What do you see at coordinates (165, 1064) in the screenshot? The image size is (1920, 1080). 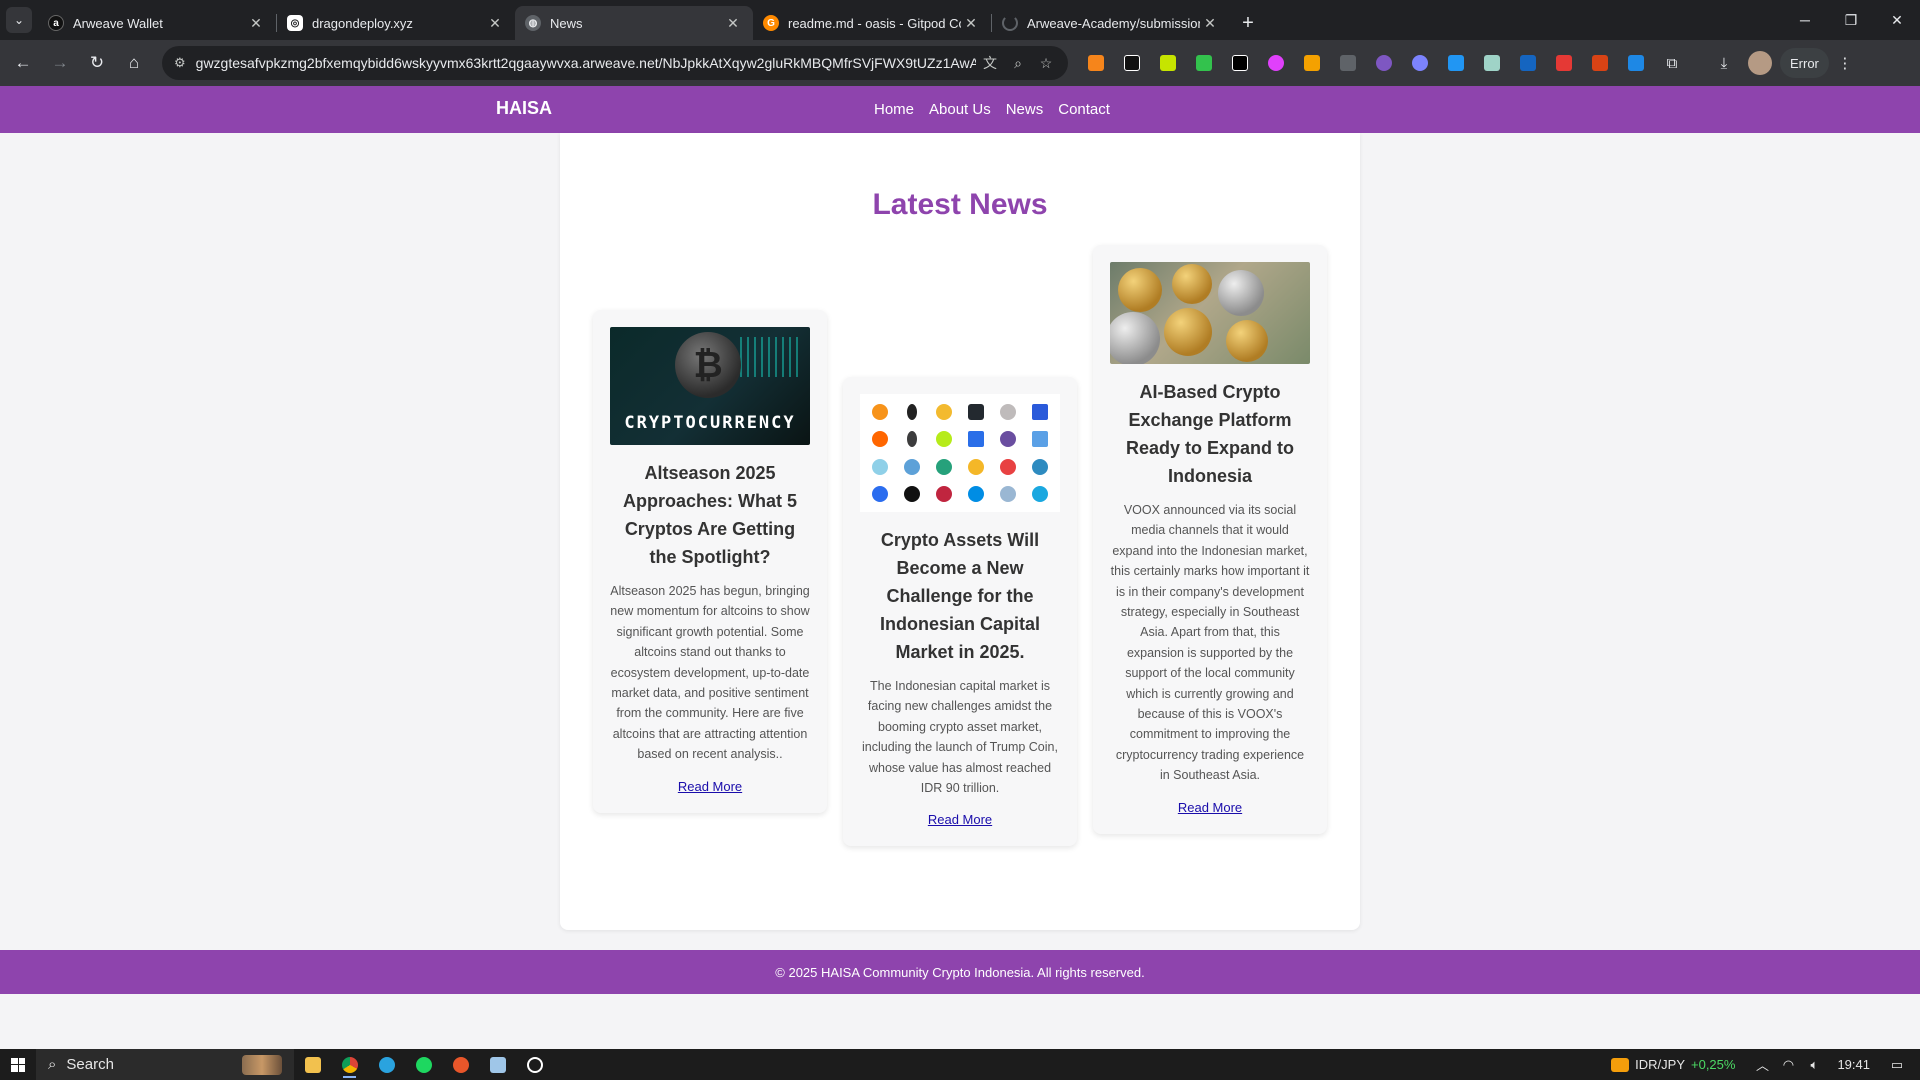 I see `taskbar-search: ⌕ Search` at bounding box center [165, 1064].